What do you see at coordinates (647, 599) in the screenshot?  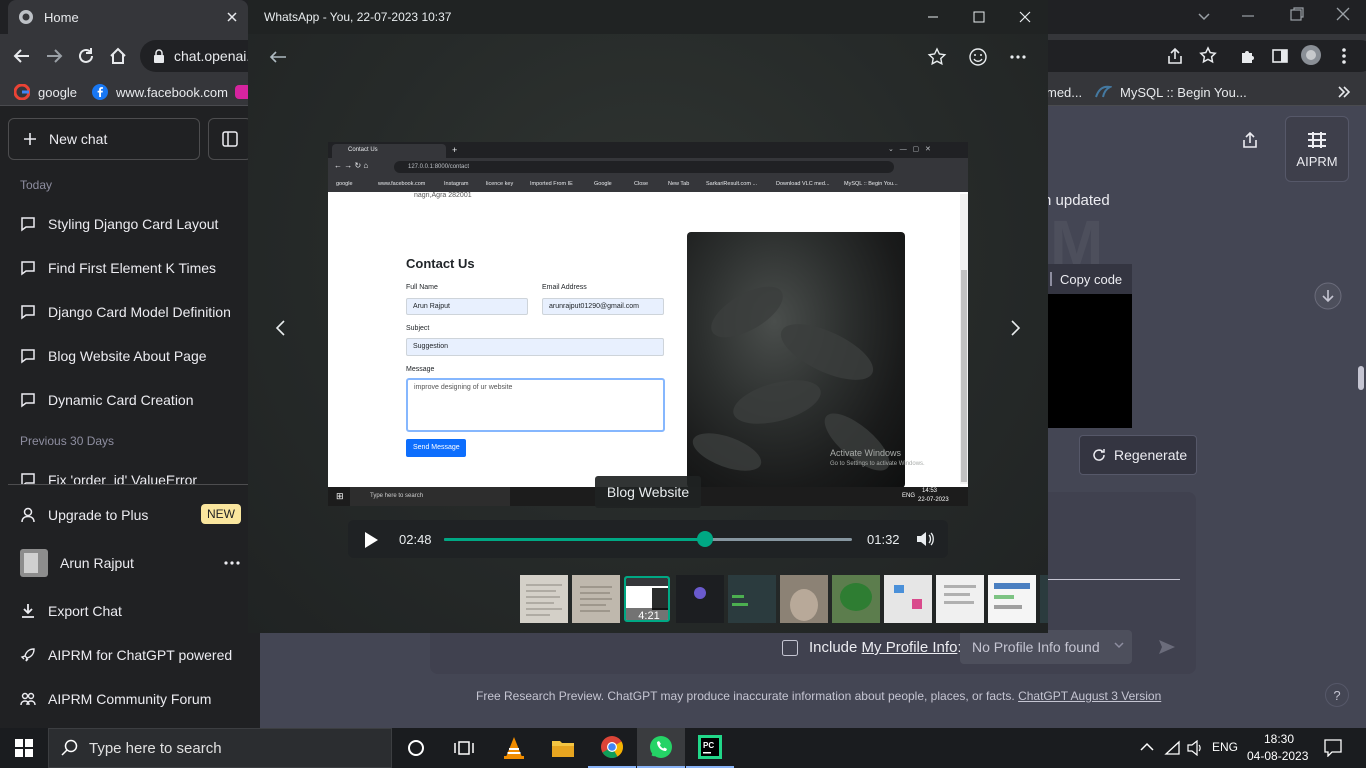 I see `media-thumbnail-active: 4:21` at bounding box center [647, 599].